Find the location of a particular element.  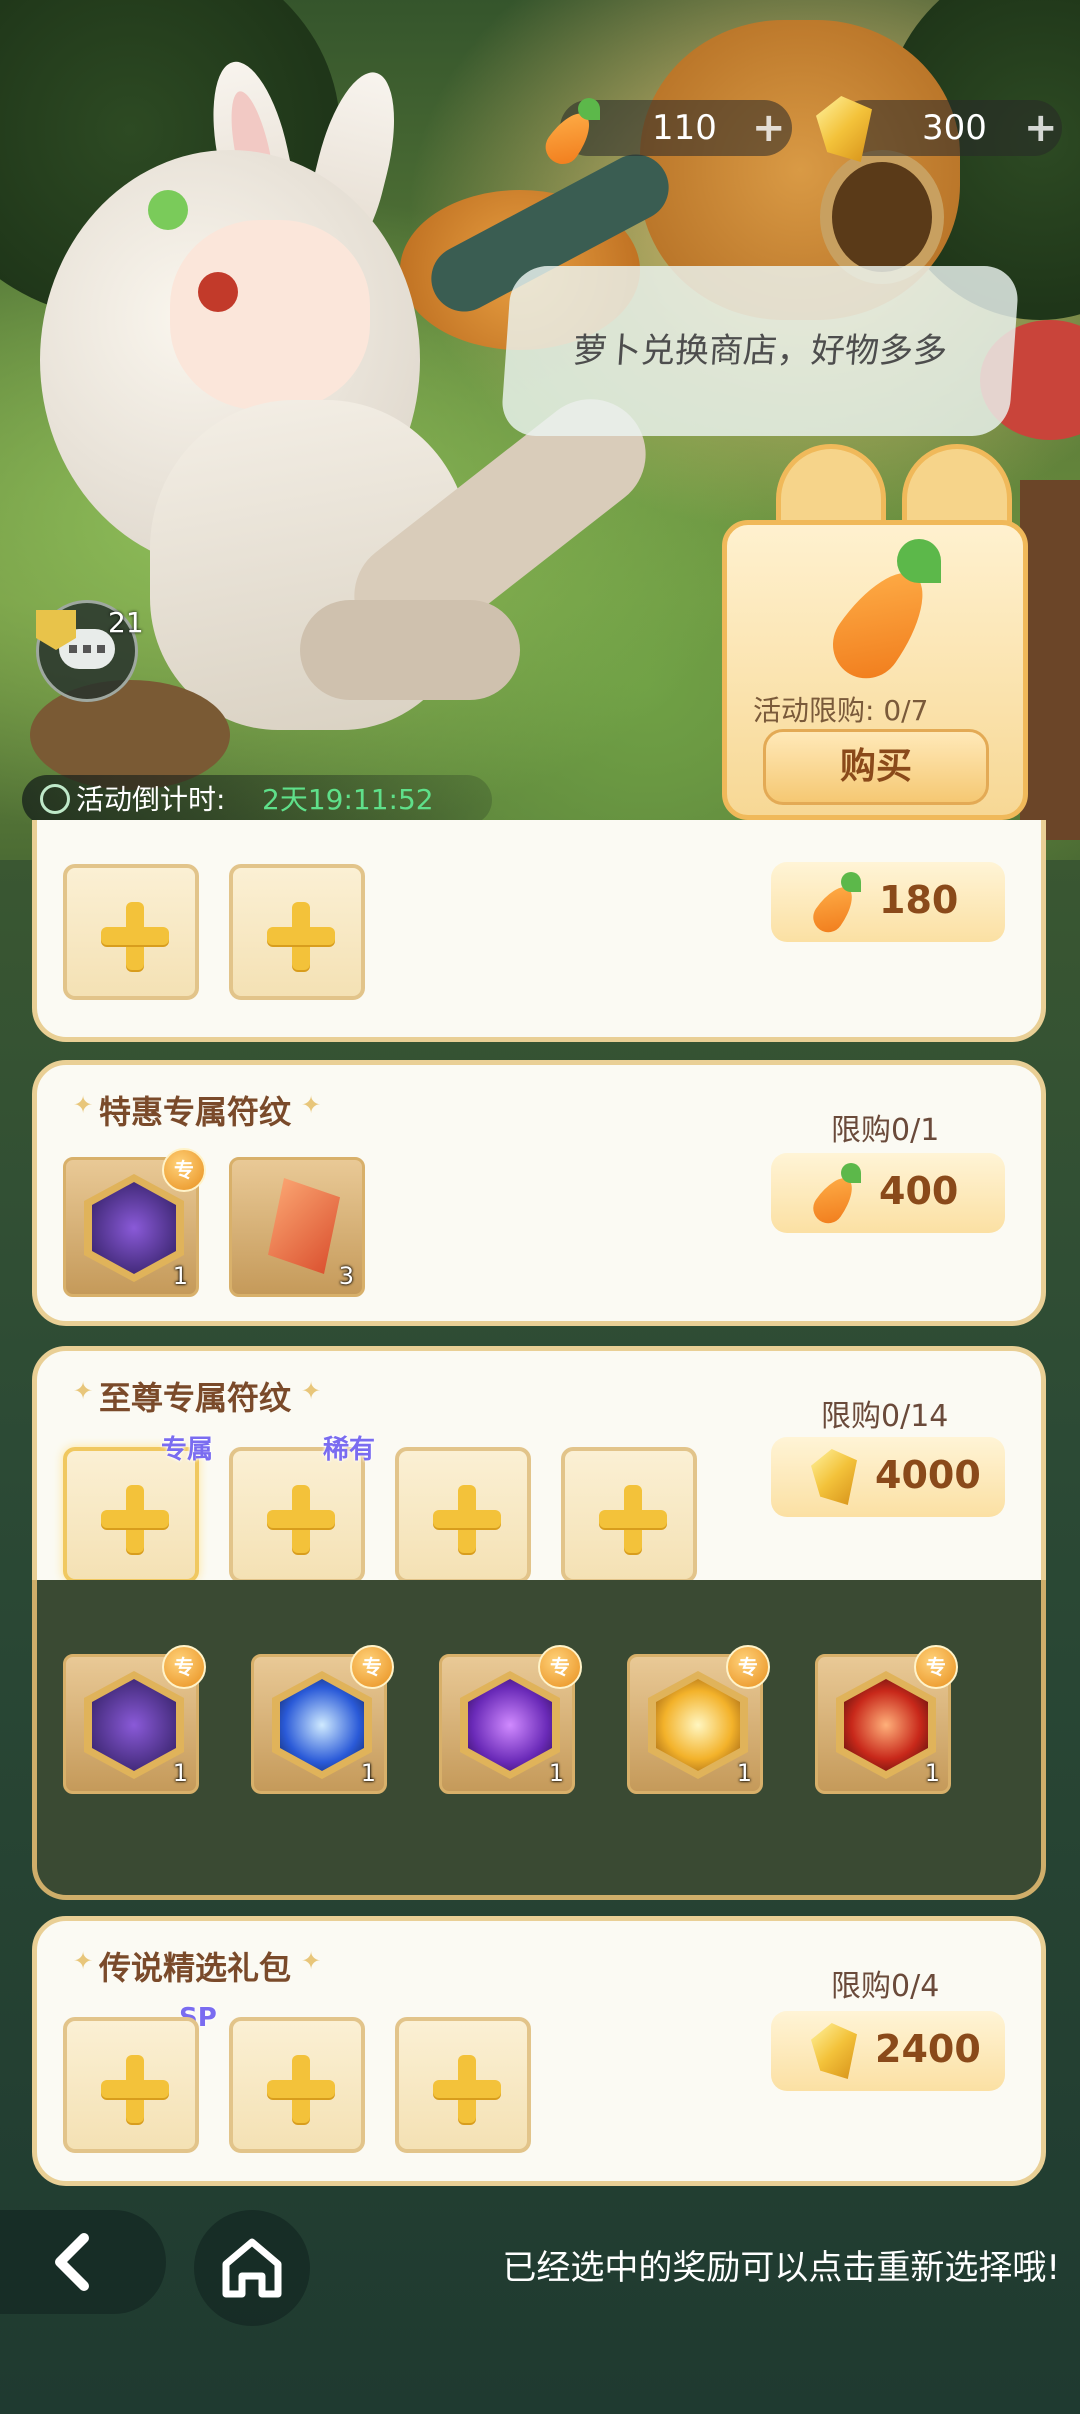

back-arrow-icon is located at coordinates (72, 2262).